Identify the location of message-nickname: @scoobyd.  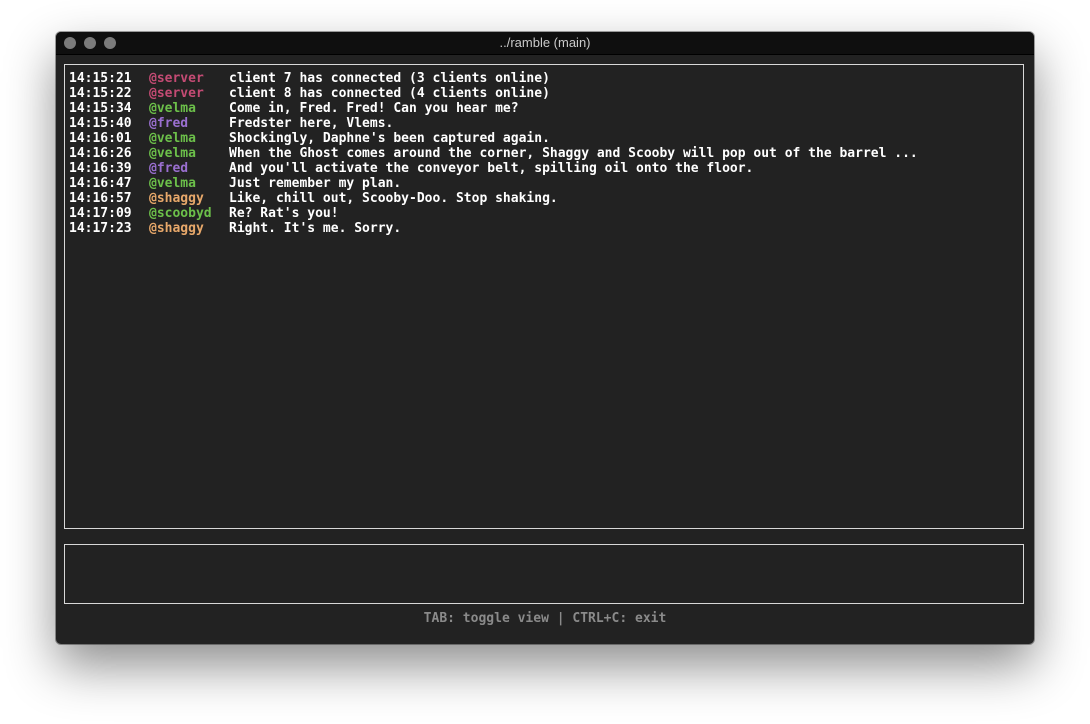
(180, 213).